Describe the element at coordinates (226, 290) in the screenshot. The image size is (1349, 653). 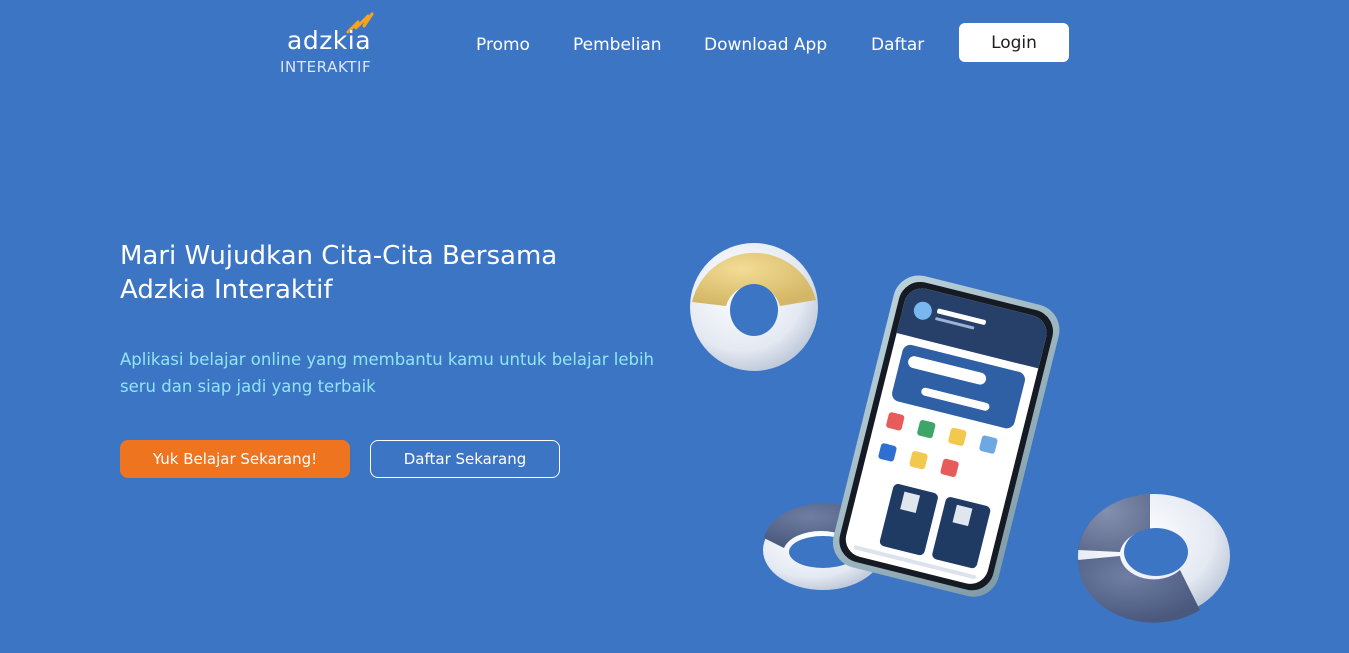
I see `hero-title-line-2: Adzkia Interaktif` at that location.